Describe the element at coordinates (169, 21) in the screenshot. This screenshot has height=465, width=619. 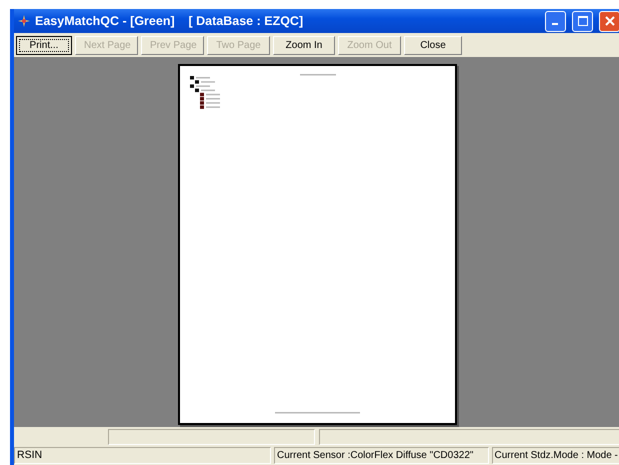
I see `window-title: EasyMatchQC - [Green] [ DataBase : EZQC]` at that location.